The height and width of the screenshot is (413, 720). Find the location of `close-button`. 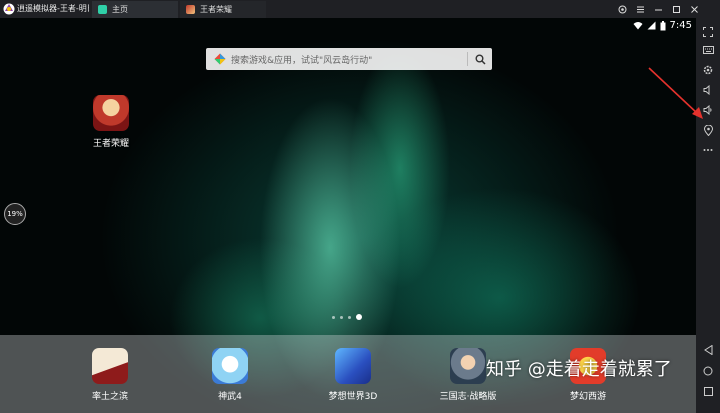

close-button is located at coordinates (694, 9).